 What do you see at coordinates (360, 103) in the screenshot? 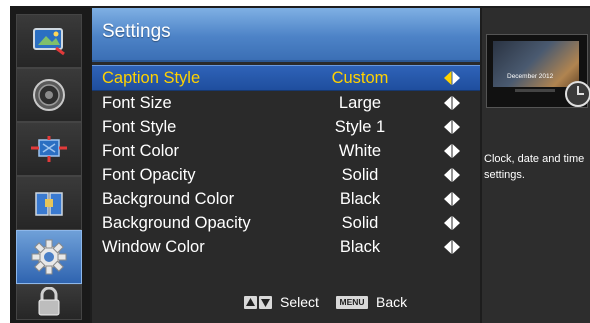
I see `menu-item-value: Large` at bounding box center [360, 103].